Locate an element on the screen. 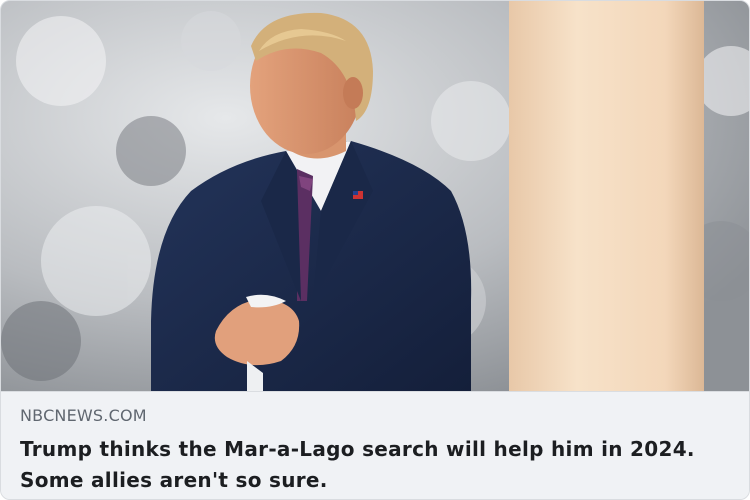 The height and width of the screenshot is (500, 750). source-domain: NBCNEWS.COM is located at coordinates (83, 415).